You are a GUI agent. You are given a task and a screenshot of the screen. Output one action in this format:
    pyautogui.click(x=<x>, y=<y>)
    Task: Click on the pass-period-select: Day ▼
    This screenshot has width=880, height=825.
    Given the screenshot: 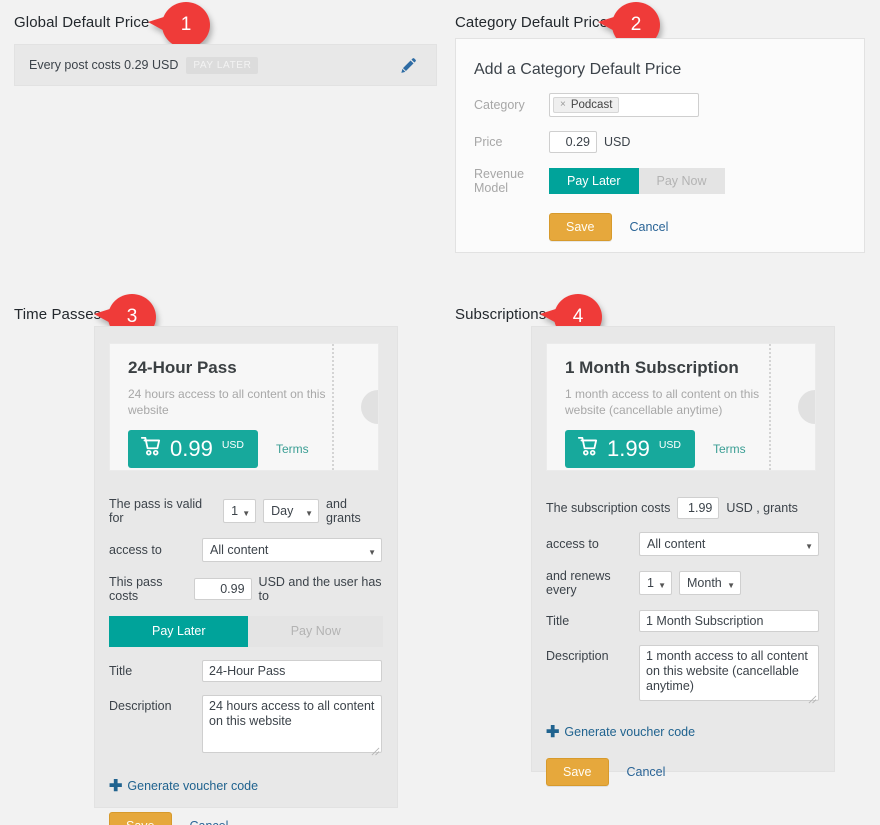 What is the action you would take?
    pyautogui.click(x=291, y=511)
    